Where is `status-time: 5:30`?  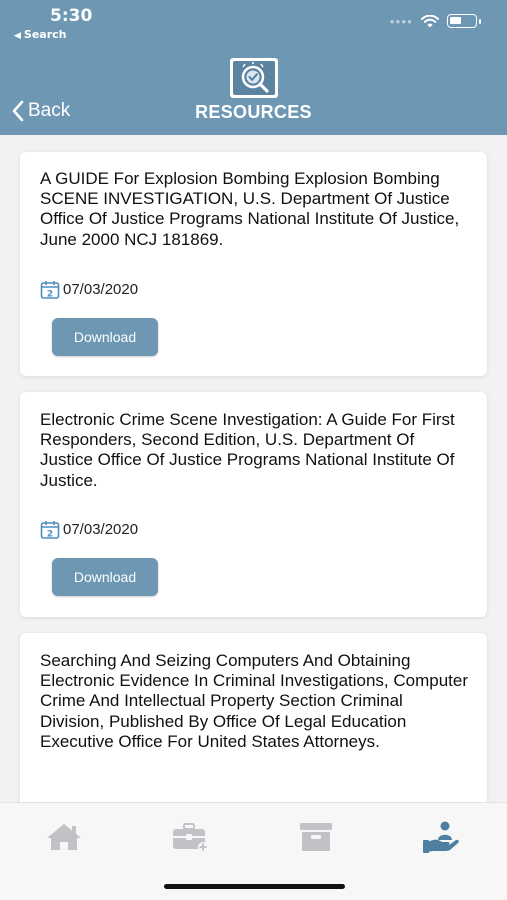
status-time: 5:30 is located at coordinates (71, 16).